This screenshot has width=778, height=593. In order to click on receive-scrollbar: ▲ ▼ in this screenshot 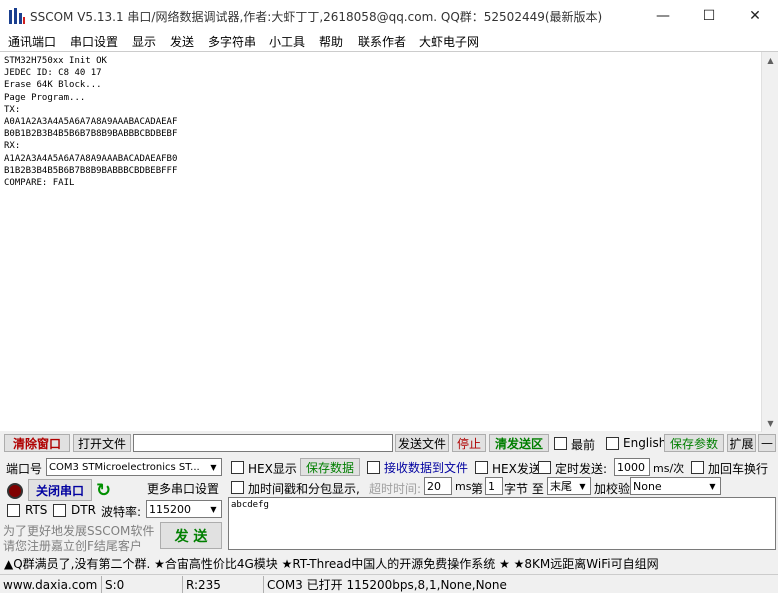, I will do `click(769, 242)`.